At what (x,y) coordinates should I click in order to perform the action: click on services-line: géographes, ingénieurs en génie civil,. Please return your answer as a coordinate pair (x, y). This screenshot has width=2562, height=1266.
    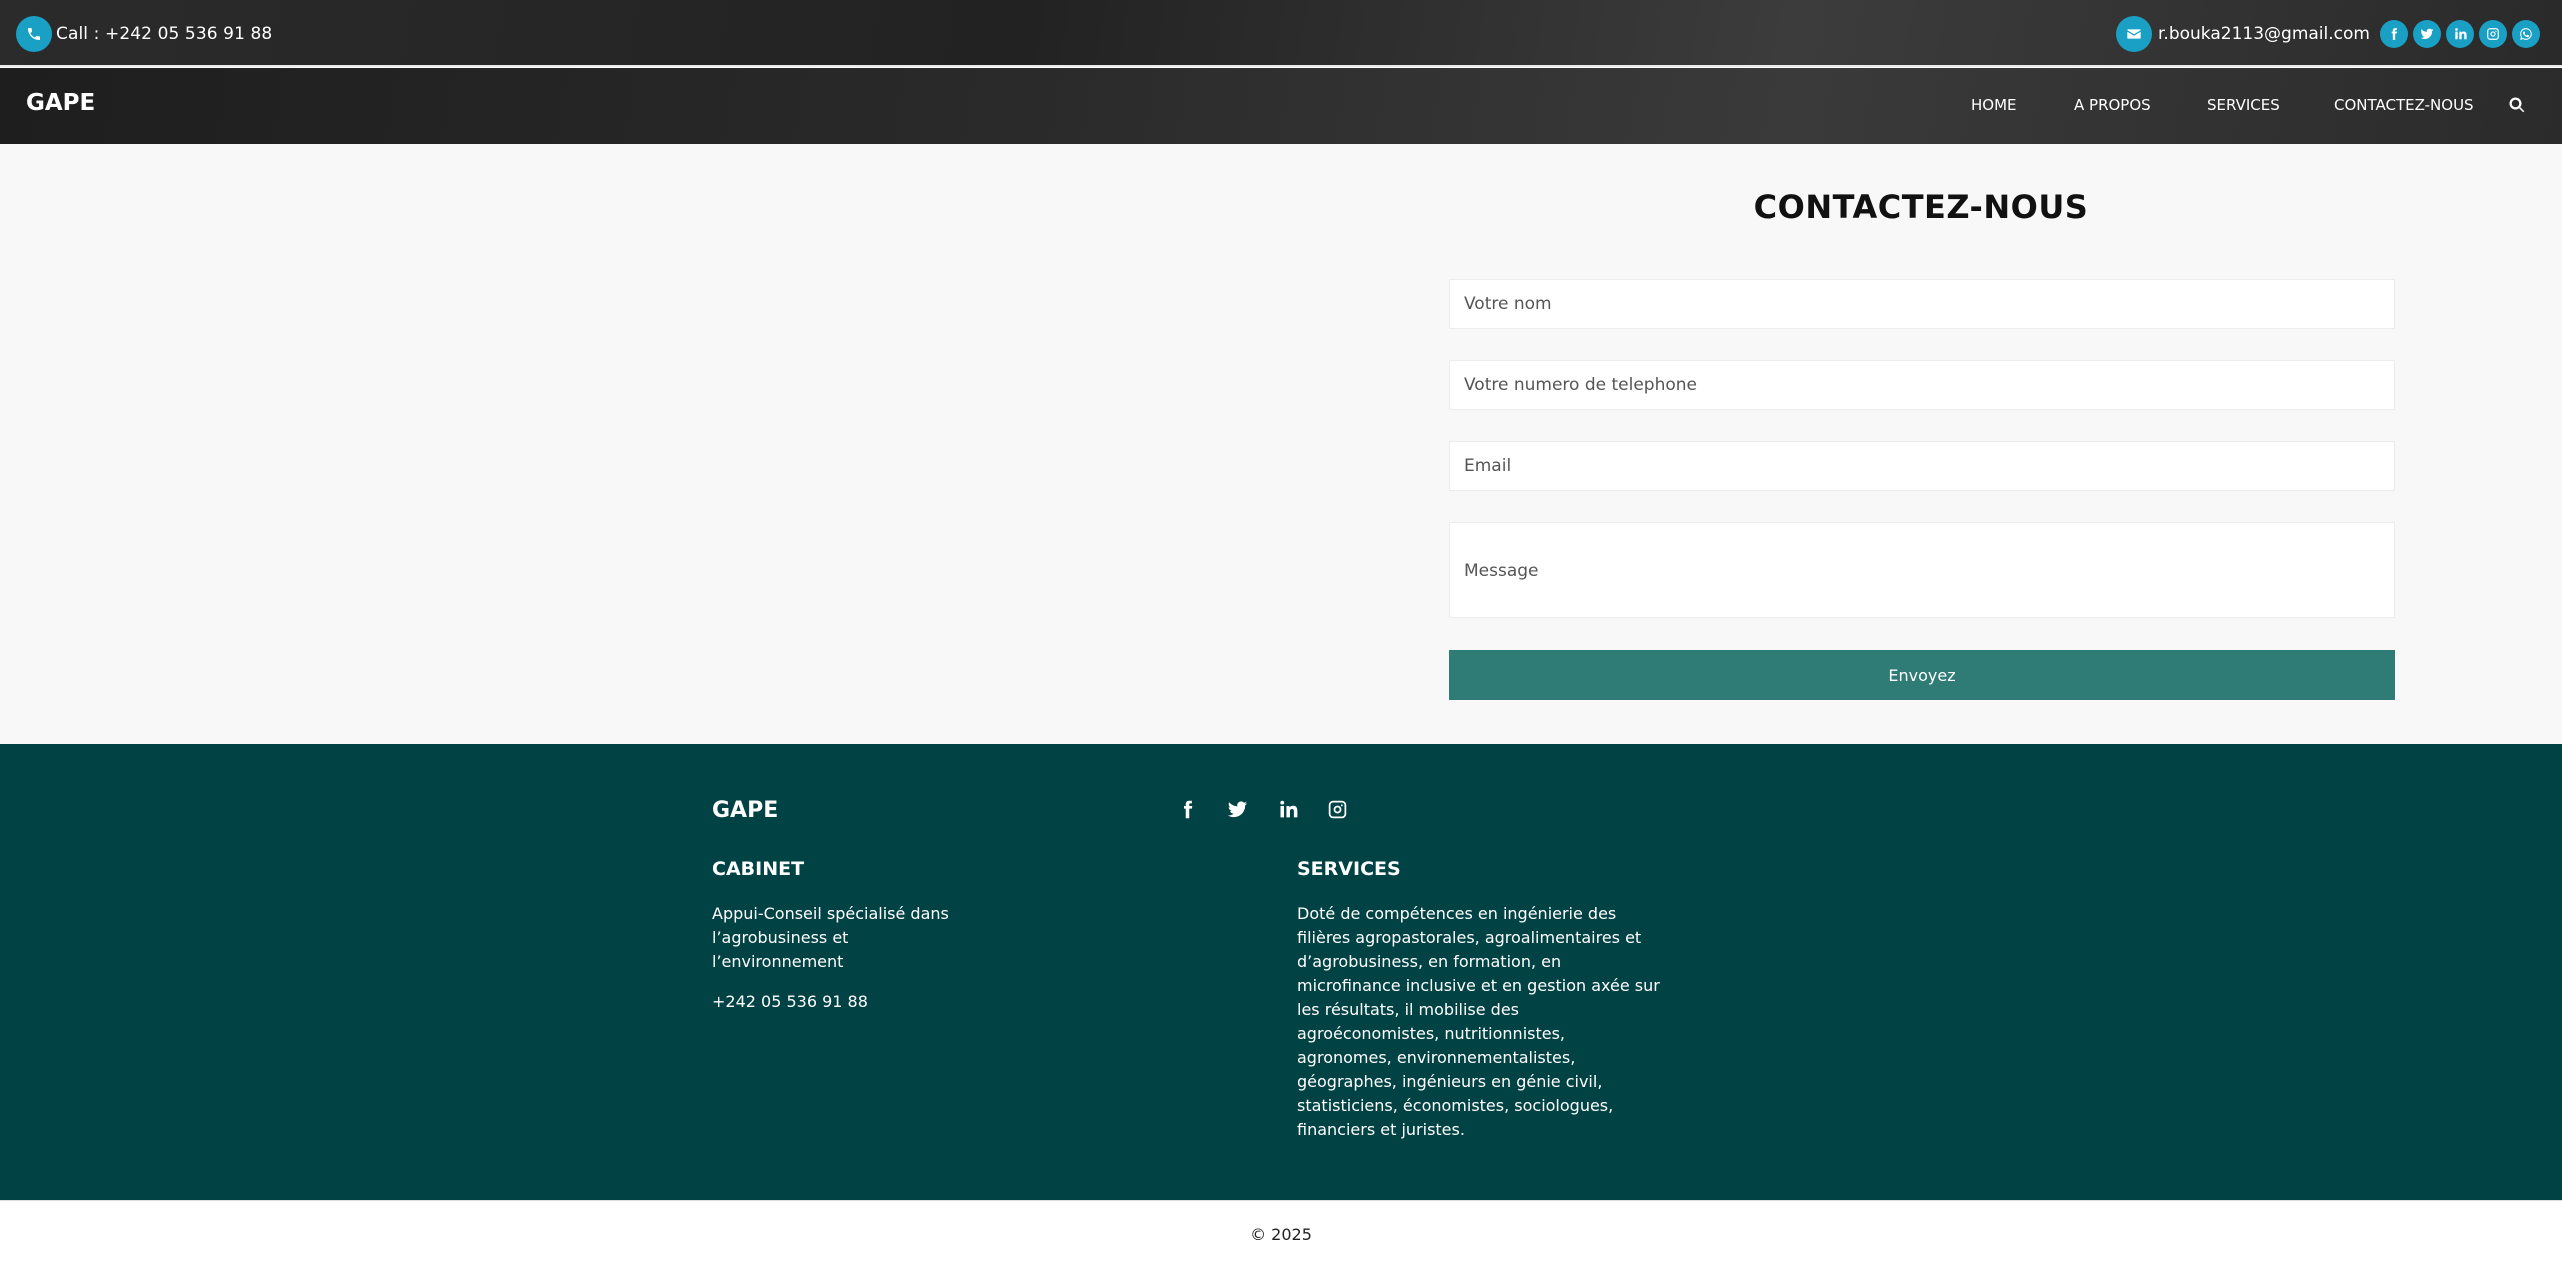
    Looking at the image, I should click on (1450, 1081).